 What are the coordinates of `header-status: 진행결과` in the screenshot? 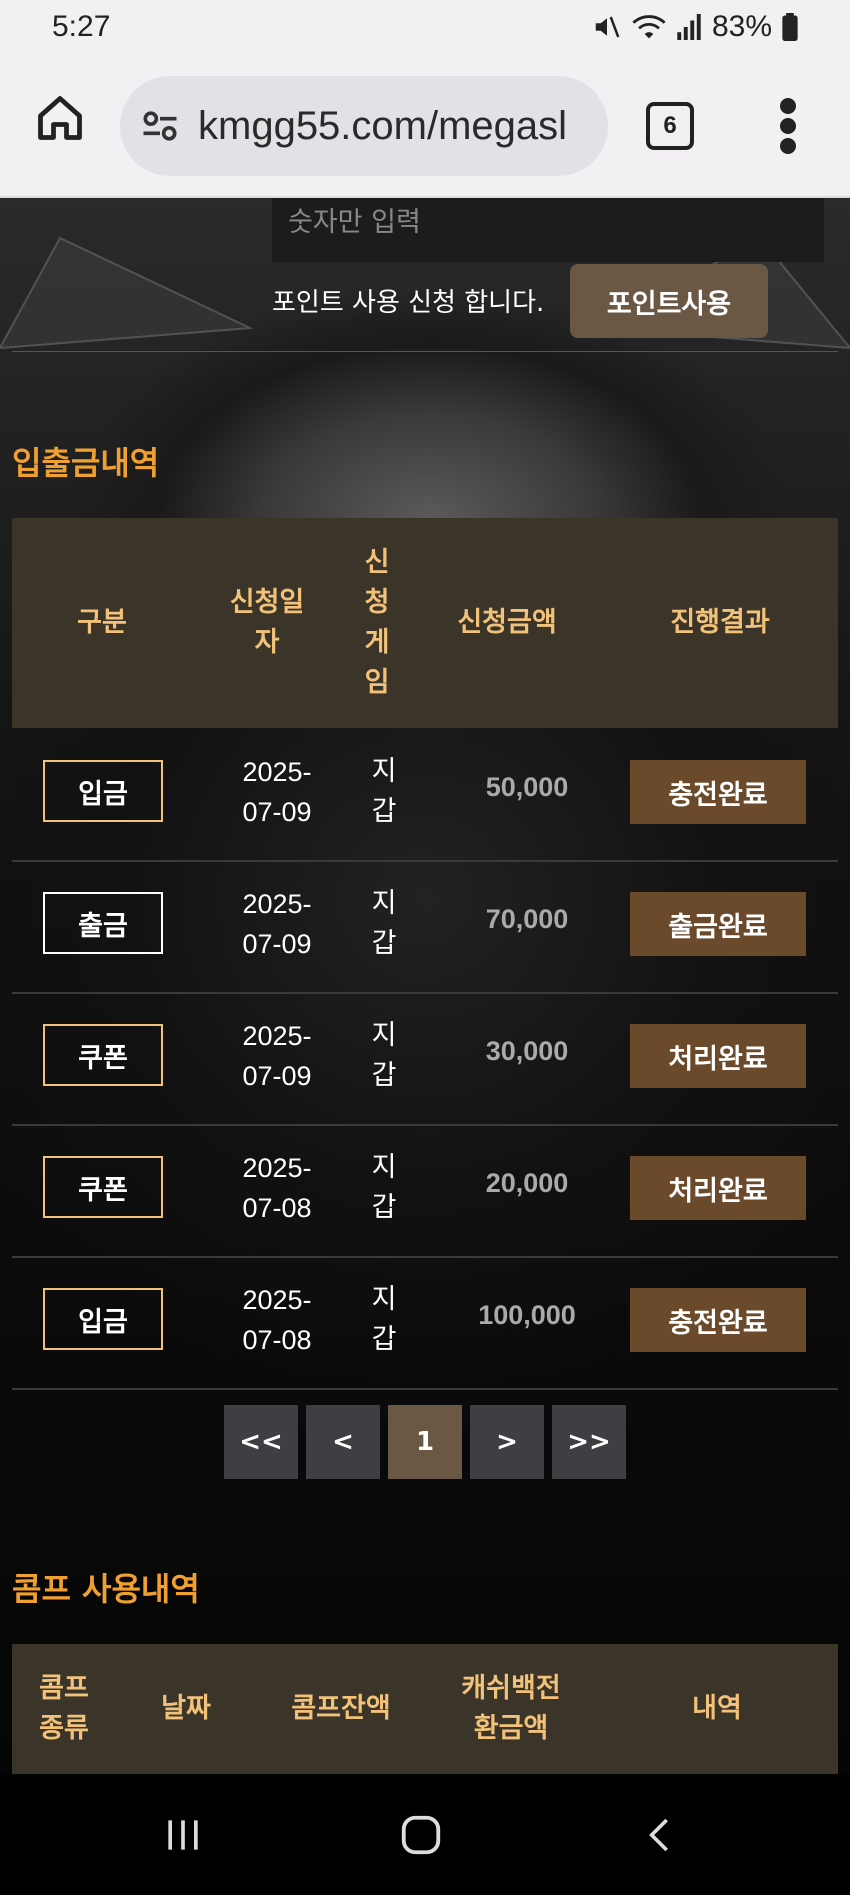 It's located at (720, 622).